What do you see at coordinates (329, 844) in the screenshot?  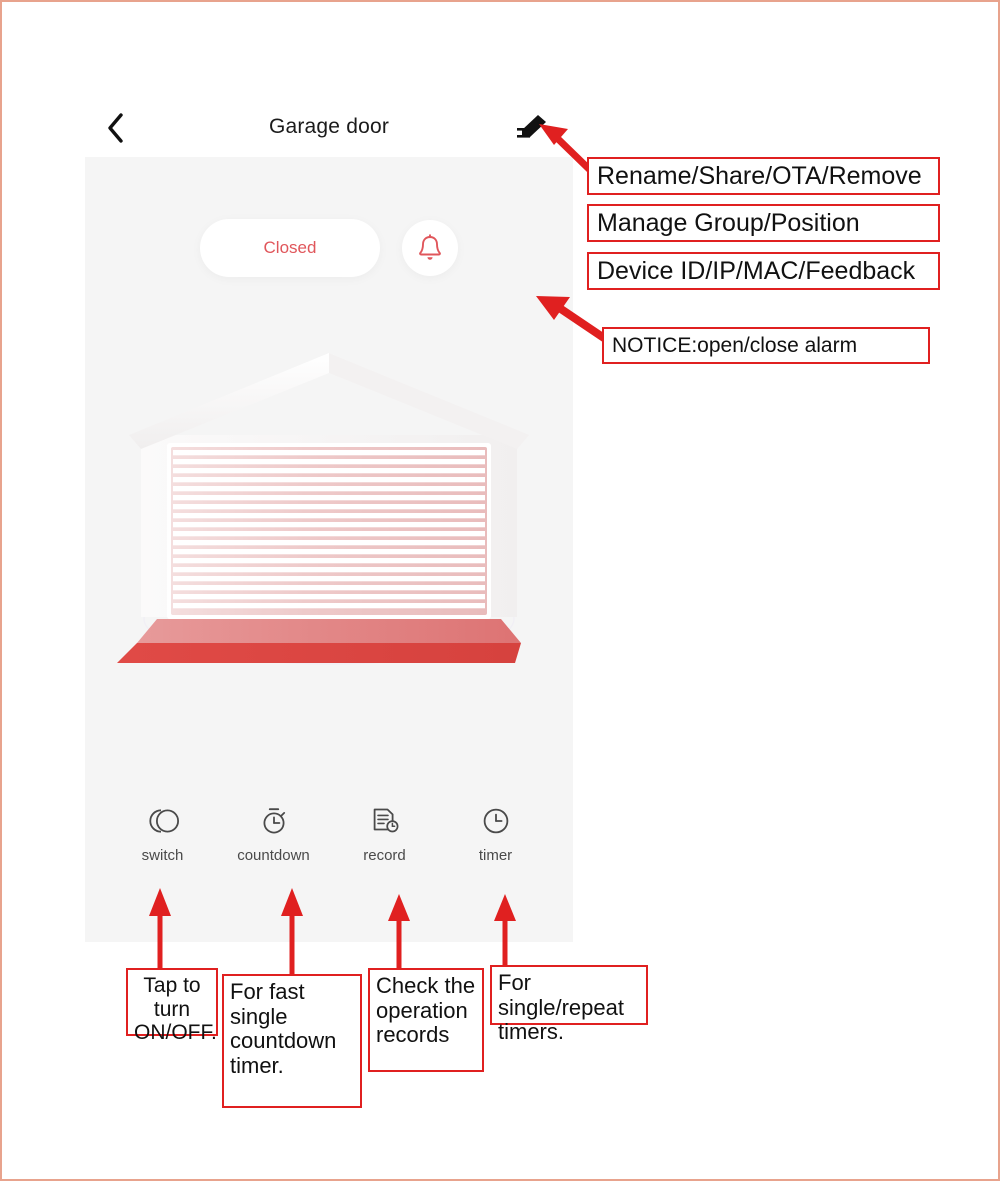 I see `bottom-toolbar: switch countdown record timer` at bounding box center [329, 844].